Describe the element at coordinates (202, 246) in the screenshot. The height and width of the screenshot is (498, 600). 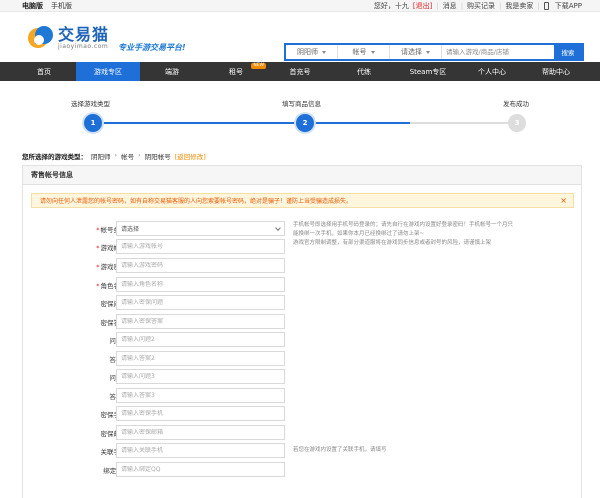
I see `game-account-input` at that location.